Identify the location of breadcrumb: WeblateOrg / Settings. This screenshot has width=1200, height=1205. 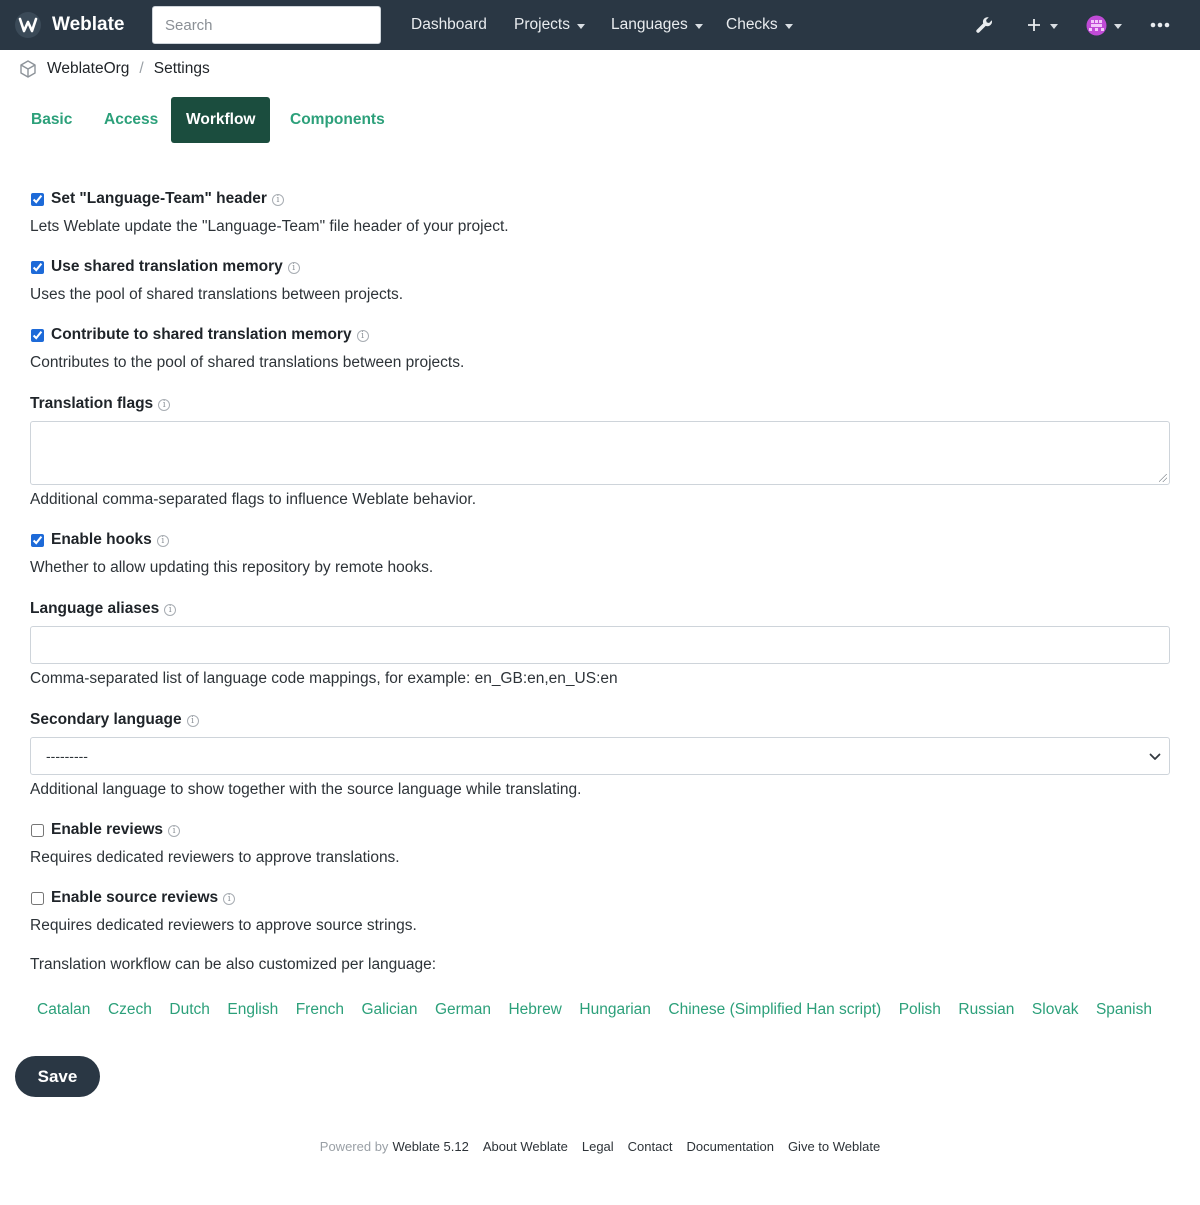
(114, 69).